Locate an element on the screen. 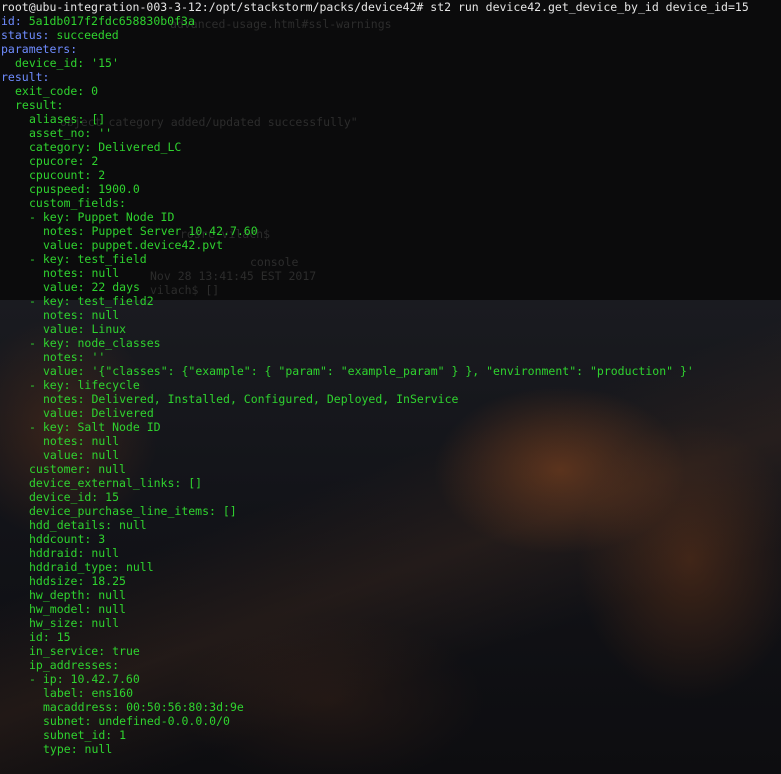  yaml-value: Delivered is located at coordinates (119, 413).